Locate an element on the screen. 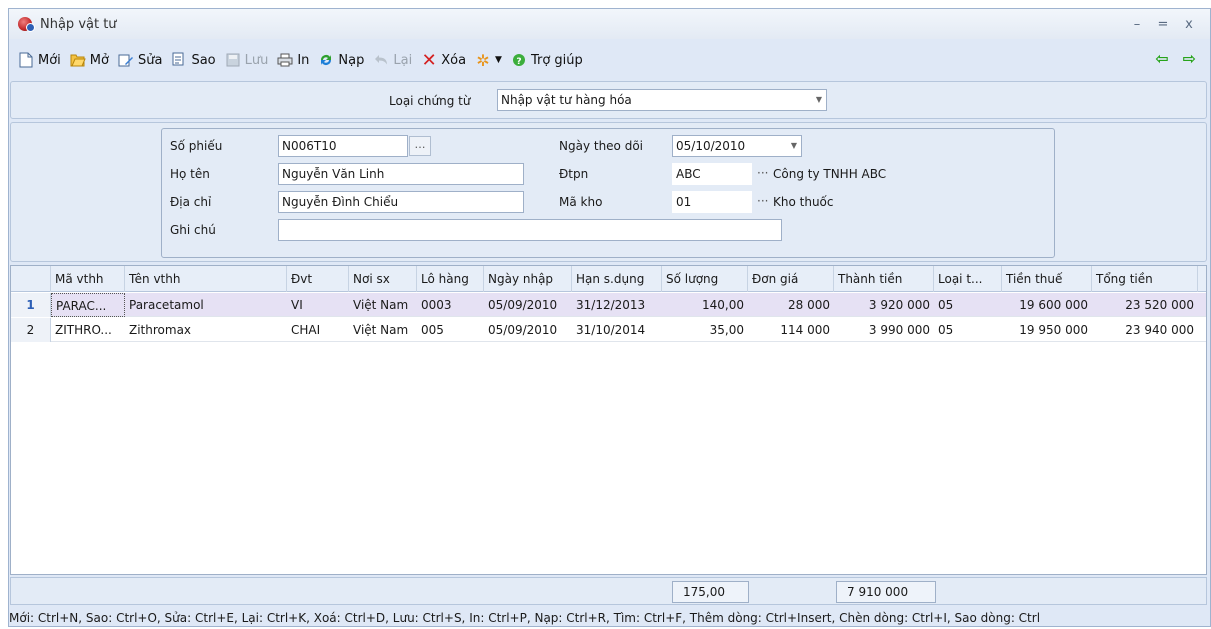 The image size is (1211, 629). title-bar: Nhập vật tư – = x is located at coordinates (609, 24).